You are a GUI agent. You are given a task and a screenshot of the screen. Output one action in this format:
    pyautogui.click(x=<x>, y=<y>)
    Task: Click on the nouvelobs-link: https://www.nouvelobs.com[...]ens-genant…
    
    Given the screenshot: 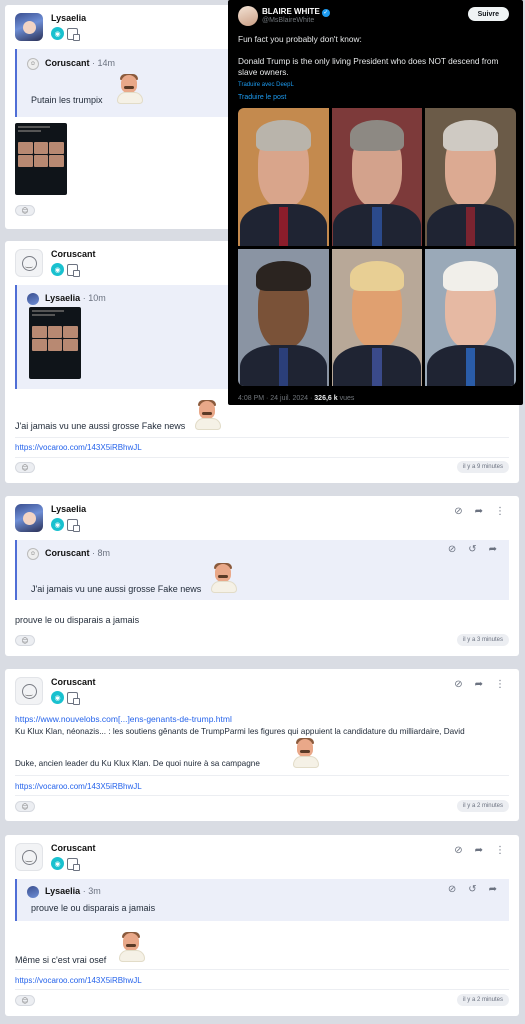 What is the action you would take?
    pyautogui.click(x=123, y=719)
    